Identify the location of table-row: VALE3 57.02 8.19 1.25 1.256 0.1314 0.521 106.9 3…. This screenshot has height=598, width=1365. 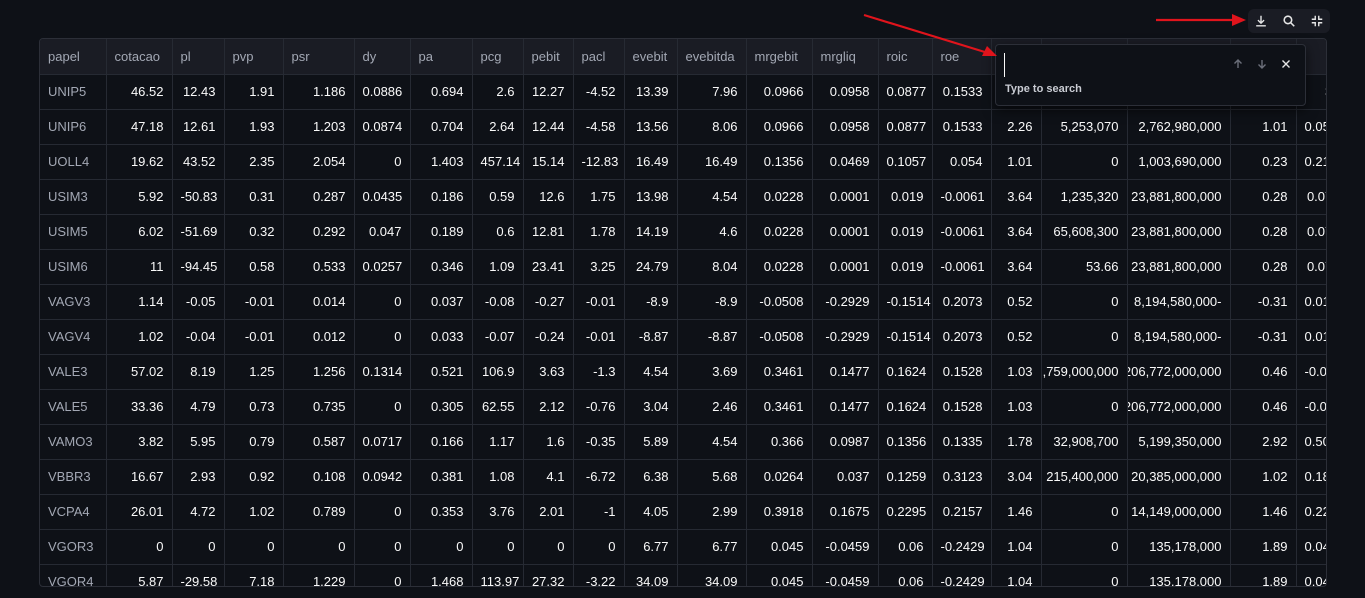
(683, 372).